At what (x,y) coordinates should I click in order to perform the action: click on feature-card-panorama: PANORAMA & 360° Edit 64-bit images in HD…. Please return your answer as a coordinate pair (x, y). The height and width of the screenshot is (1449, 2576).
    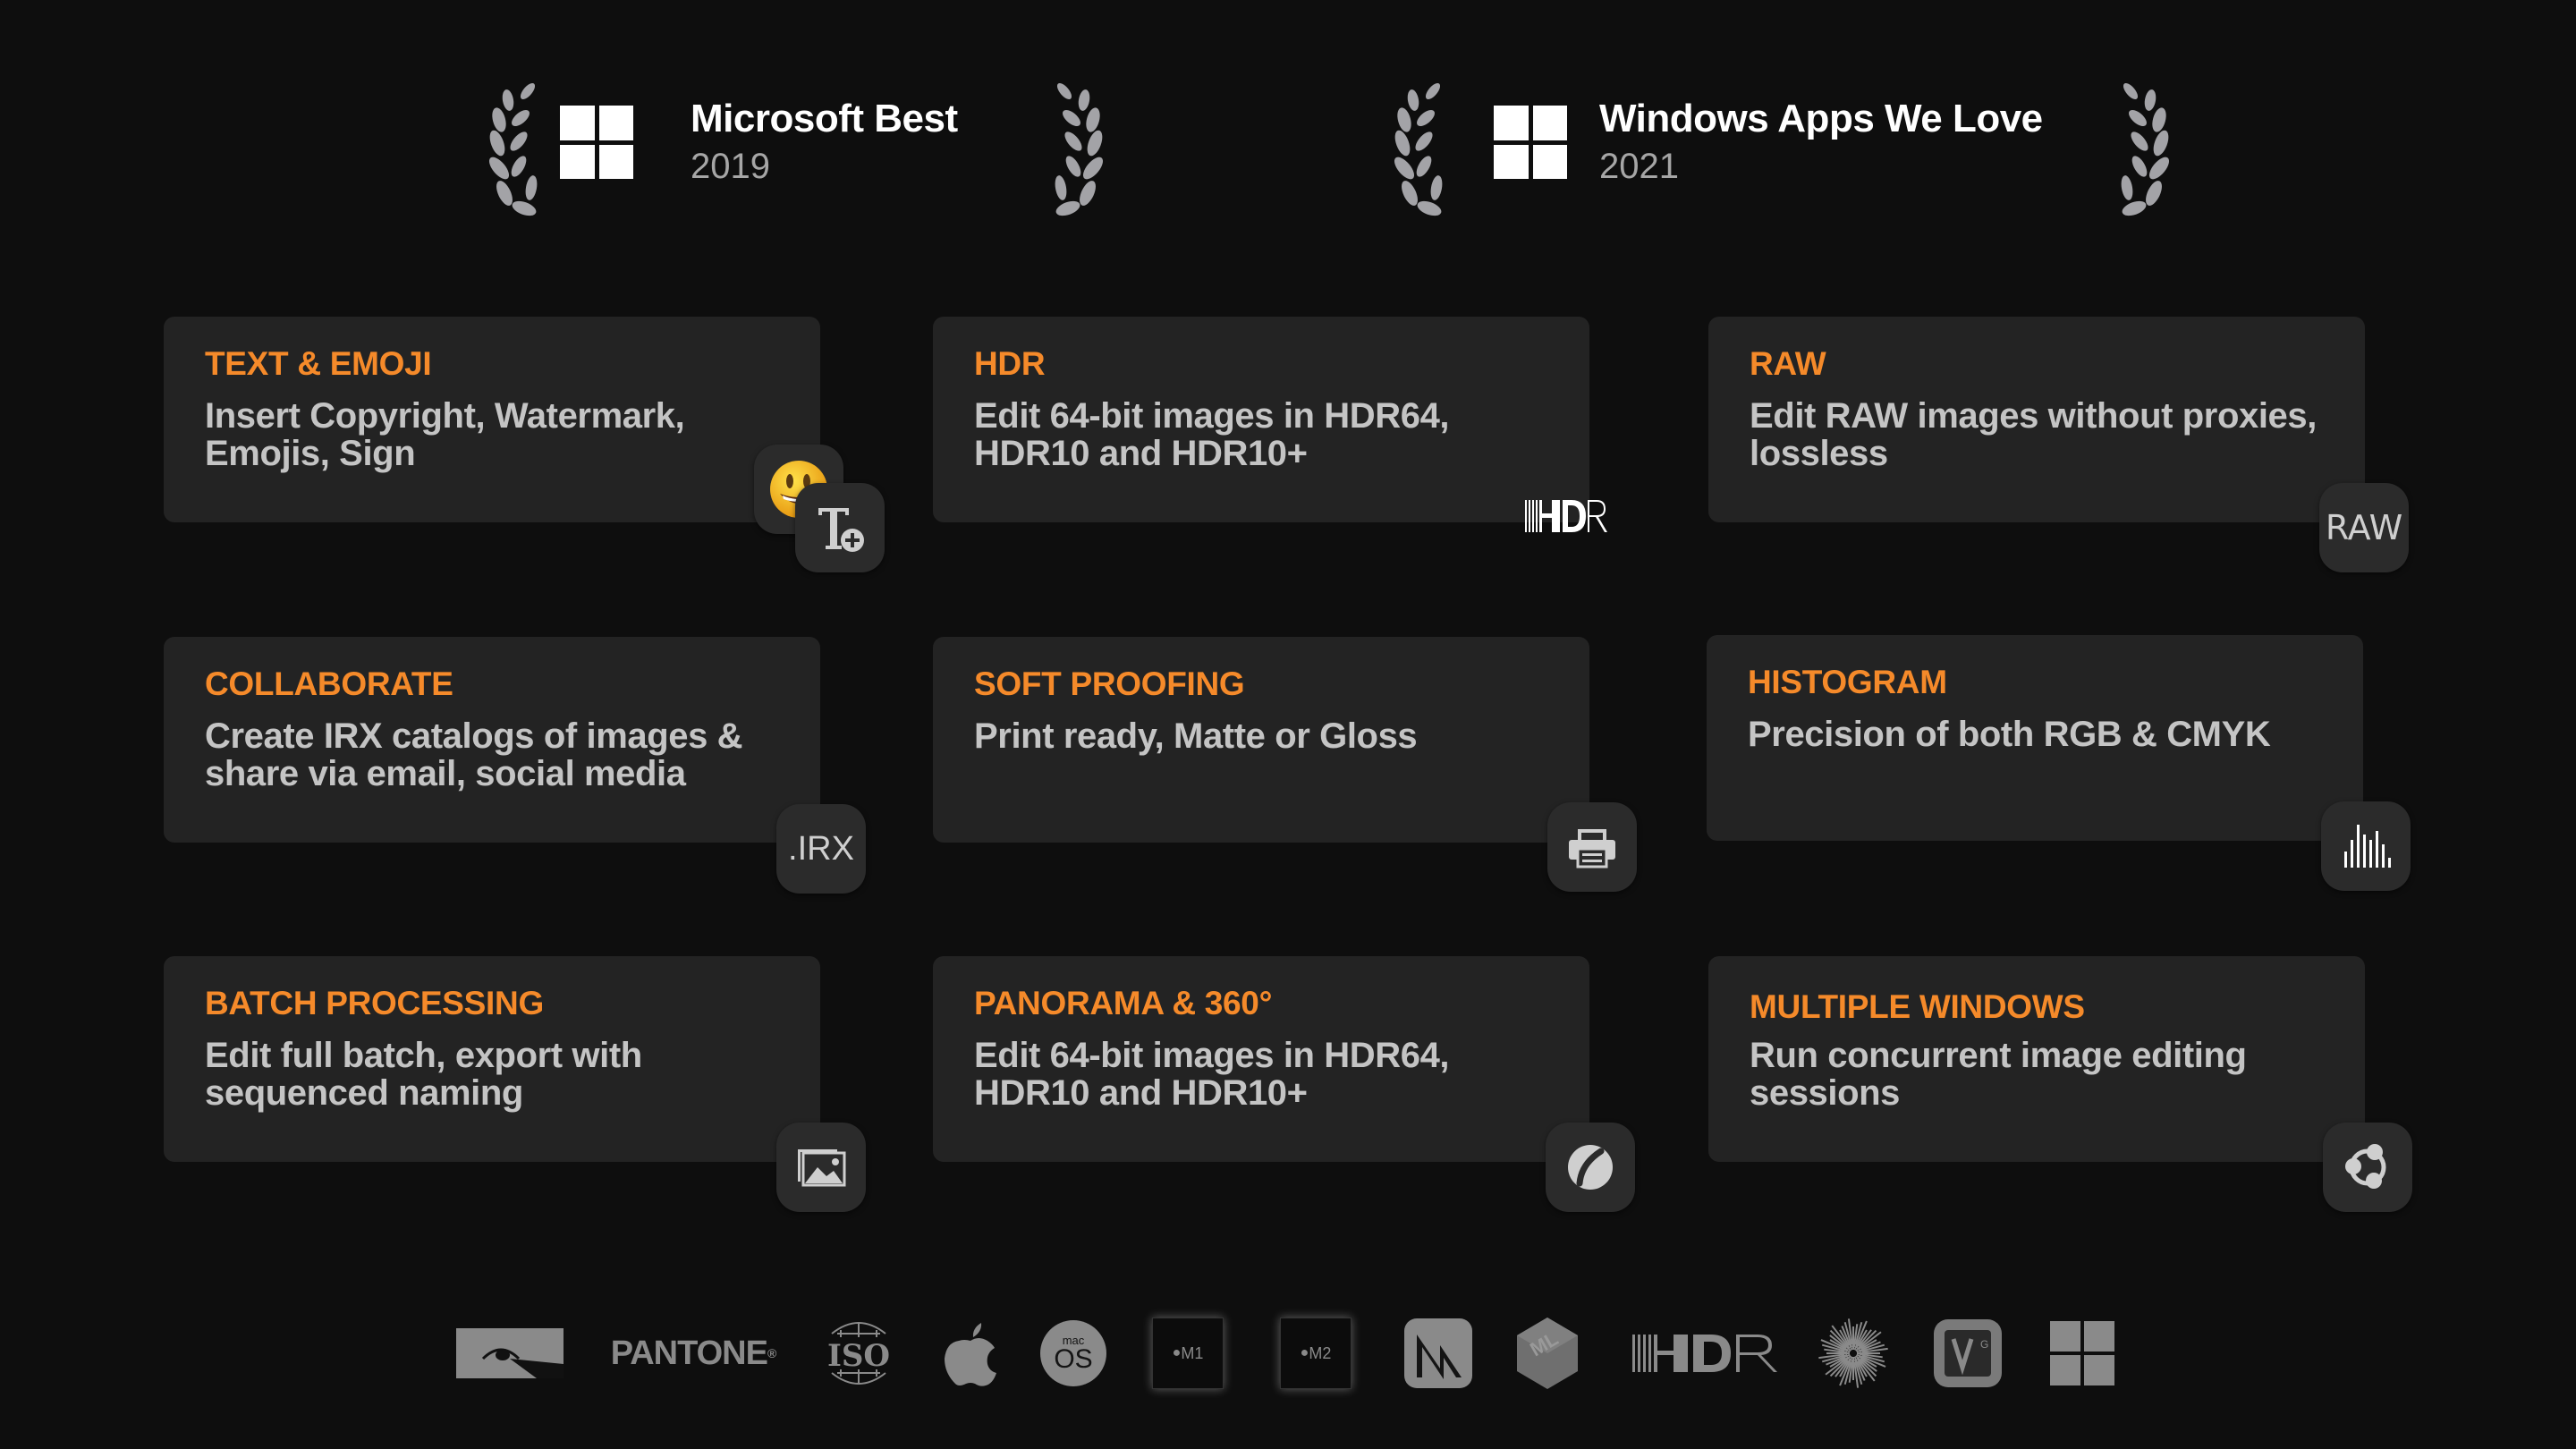
    Looking at the image, I should click on (1261, 1059).